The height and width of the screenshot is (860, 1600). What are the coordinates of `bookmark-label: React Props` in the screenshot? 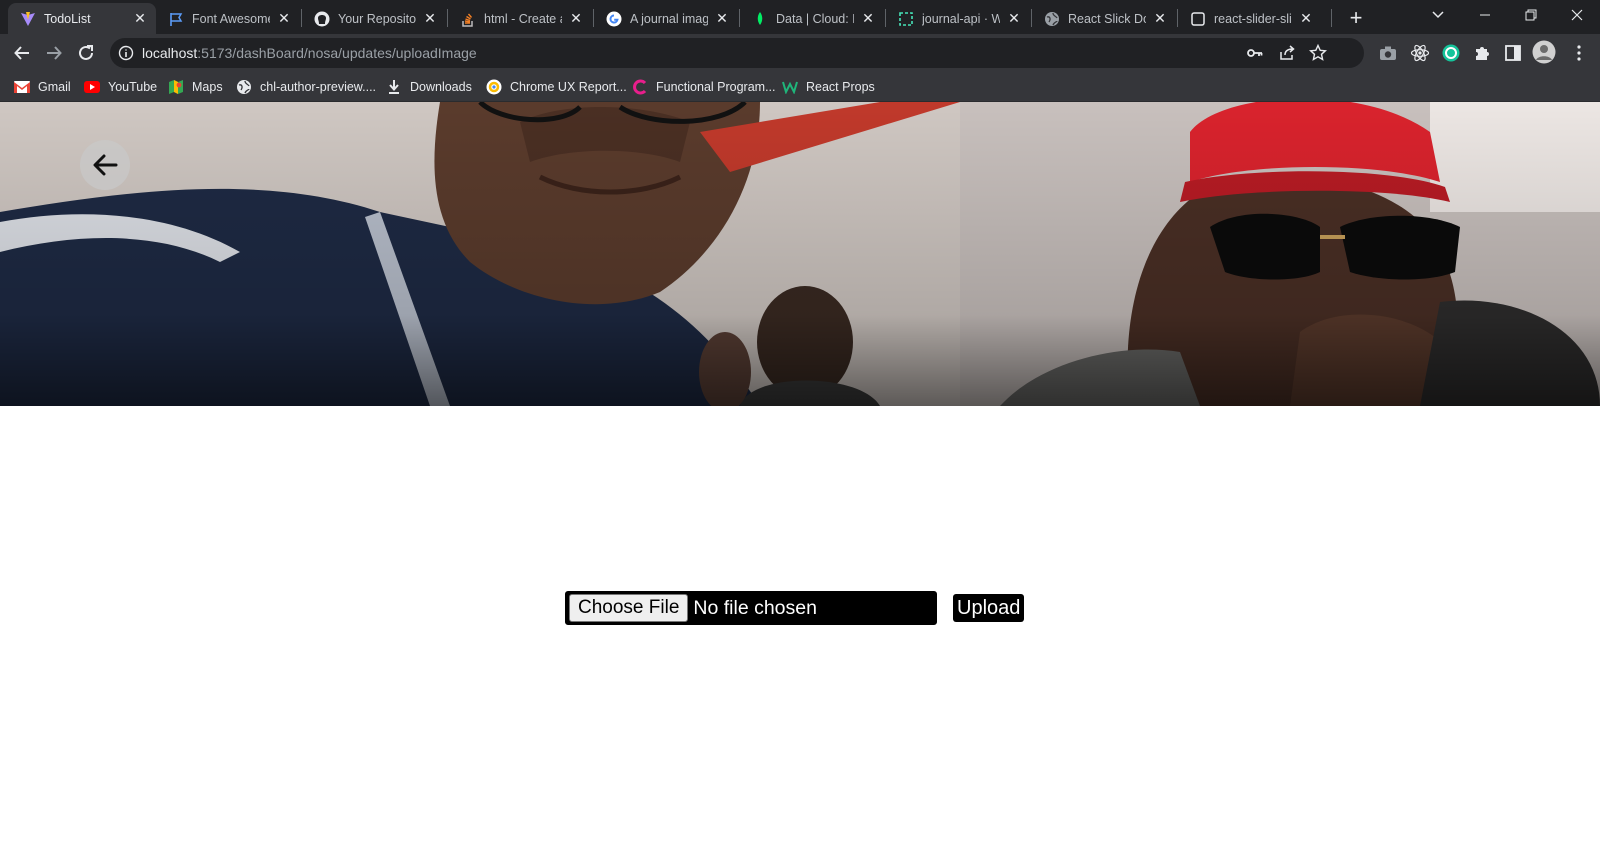 It's located at (840, 87).